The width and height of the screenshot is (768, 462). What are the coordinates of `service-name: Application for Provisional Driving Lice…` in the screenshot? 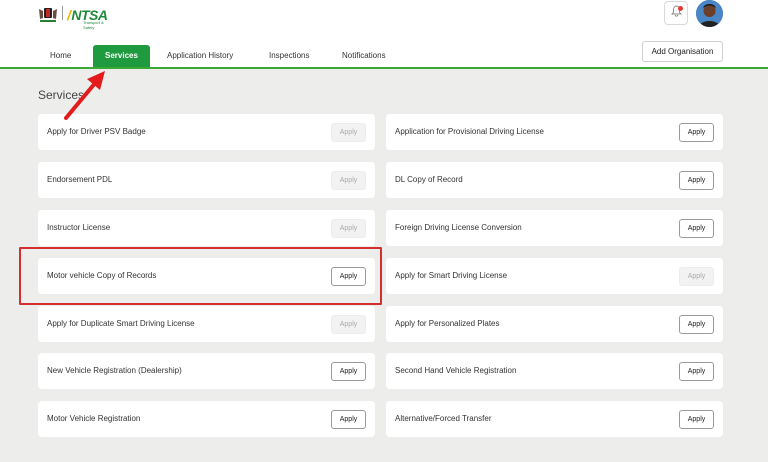 It's located at (469, 131).